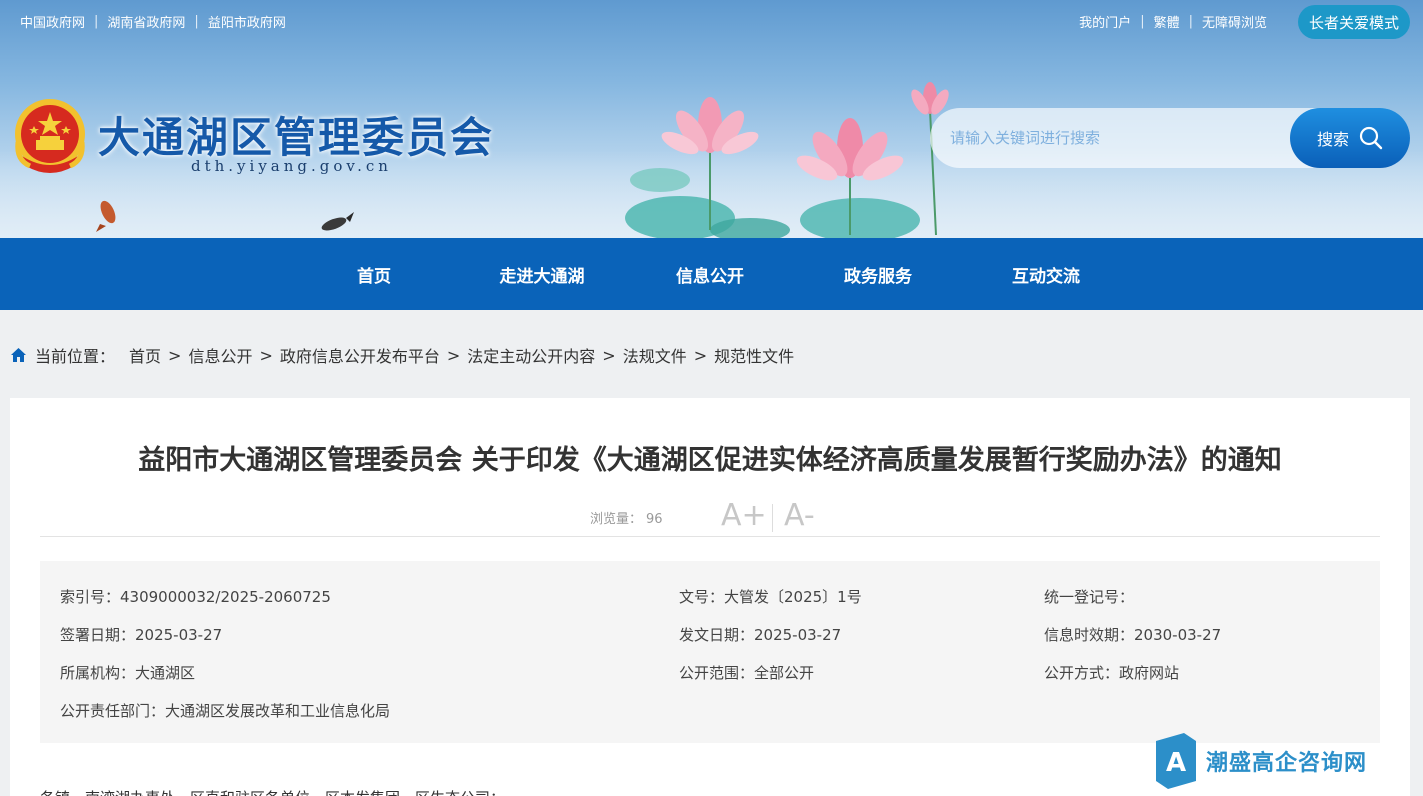 This screenshot has height=796, width=1423. I want to click on breadcrumb-item: 法定主动公开内容, so click(531, 355).